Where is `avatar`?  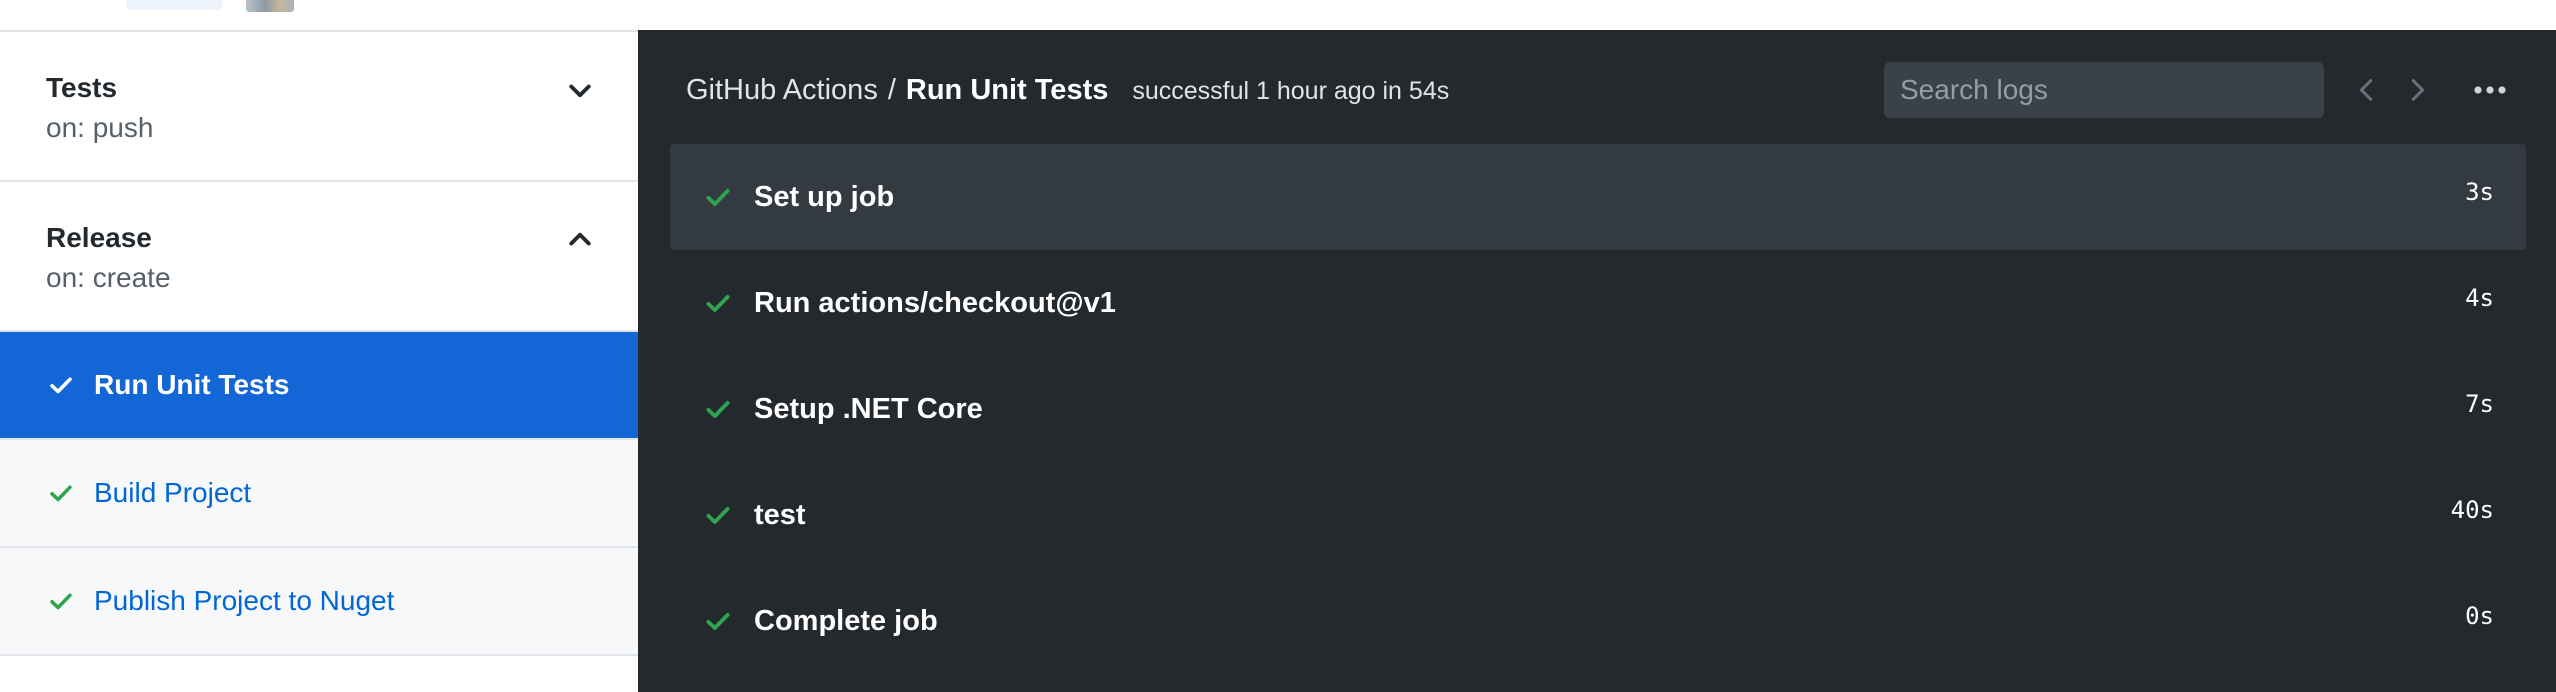
avatar is located at coordinates (270, 6).